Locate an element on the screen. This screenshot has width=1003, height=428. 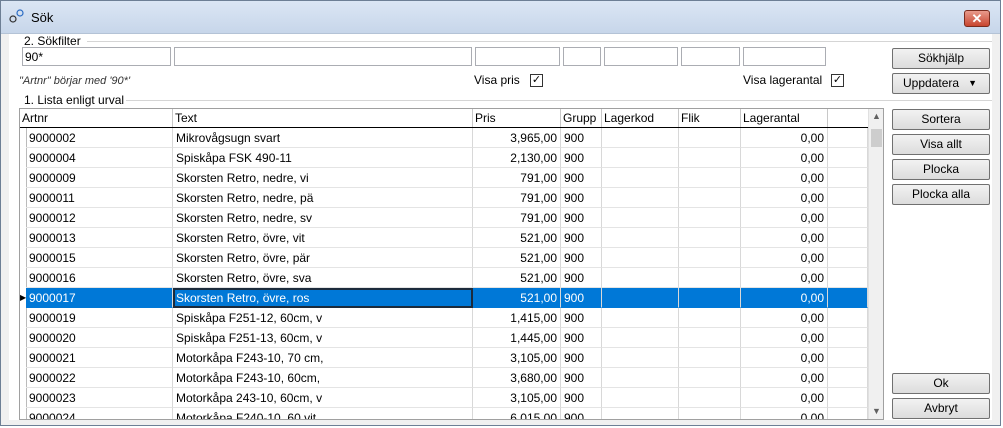
sokhjalp-button: Sökhjälp is located at coordinates (941, 58).